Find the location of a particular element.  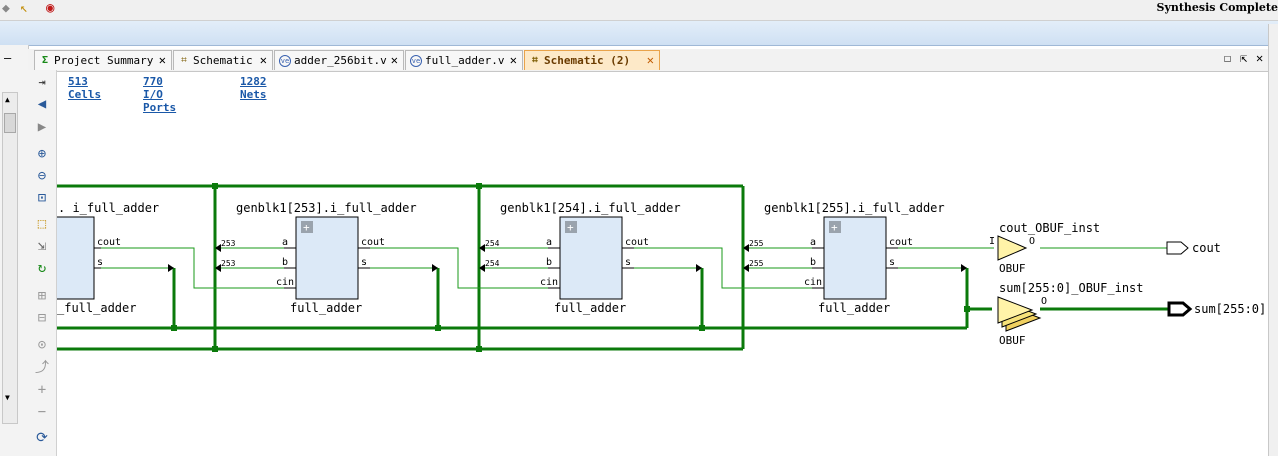

back-icon: ◀ is located at coordinates (42, 104).